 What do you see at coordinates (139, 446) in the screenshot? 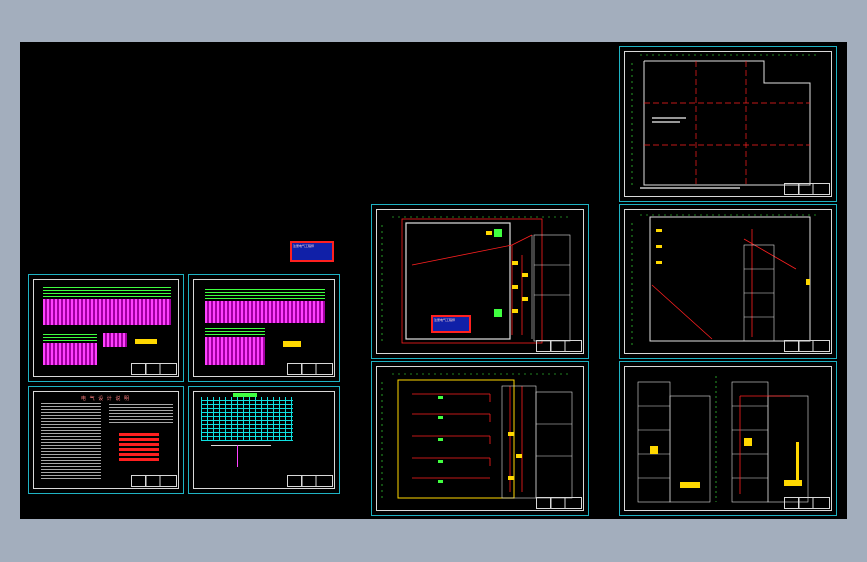
I see `red-legend` at bounding box center [139, 446].